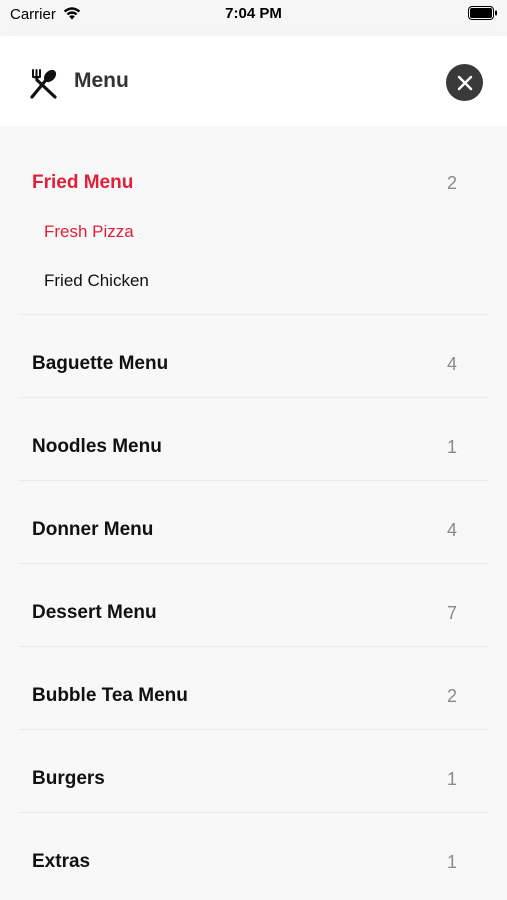 This screenshot has width=507, height=900. Describe the element at coordinates (100, 363) in the screenshot. I see `category-label: Baguette Menu` at that location.